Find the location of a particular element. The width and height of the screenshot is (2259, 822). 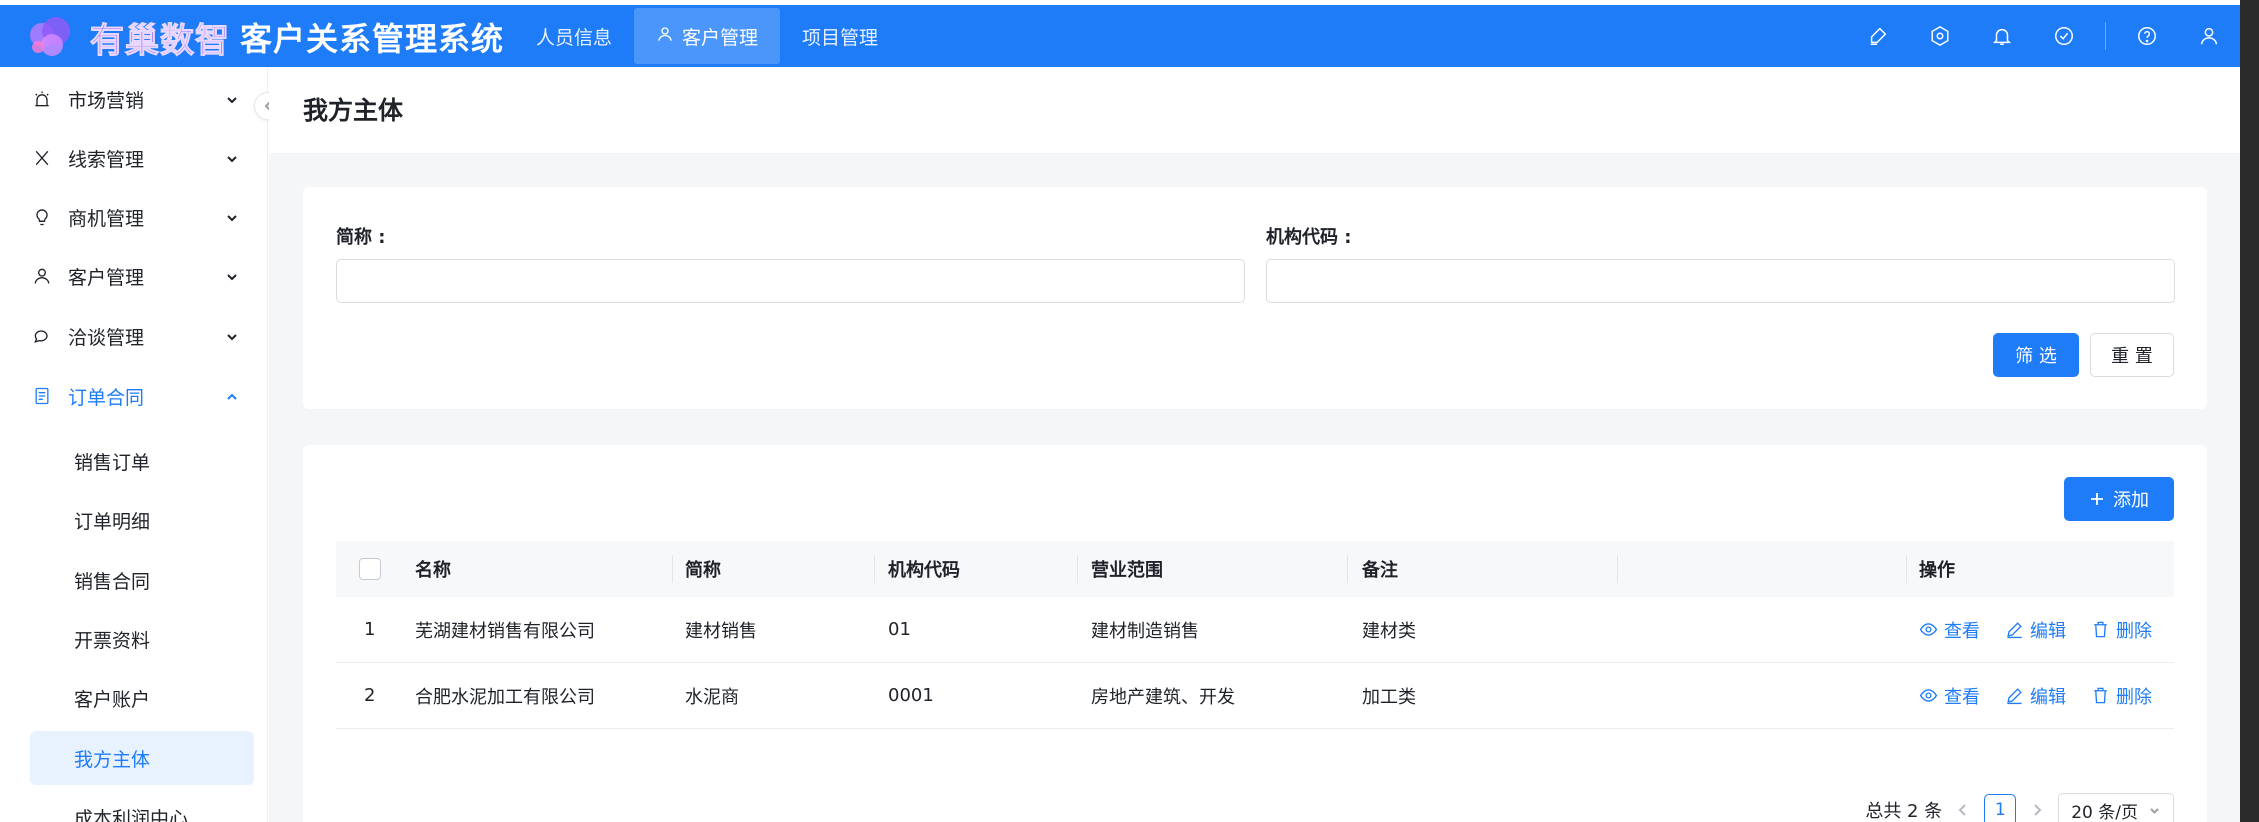

trash-icon is located at coordinates (2100, 695).